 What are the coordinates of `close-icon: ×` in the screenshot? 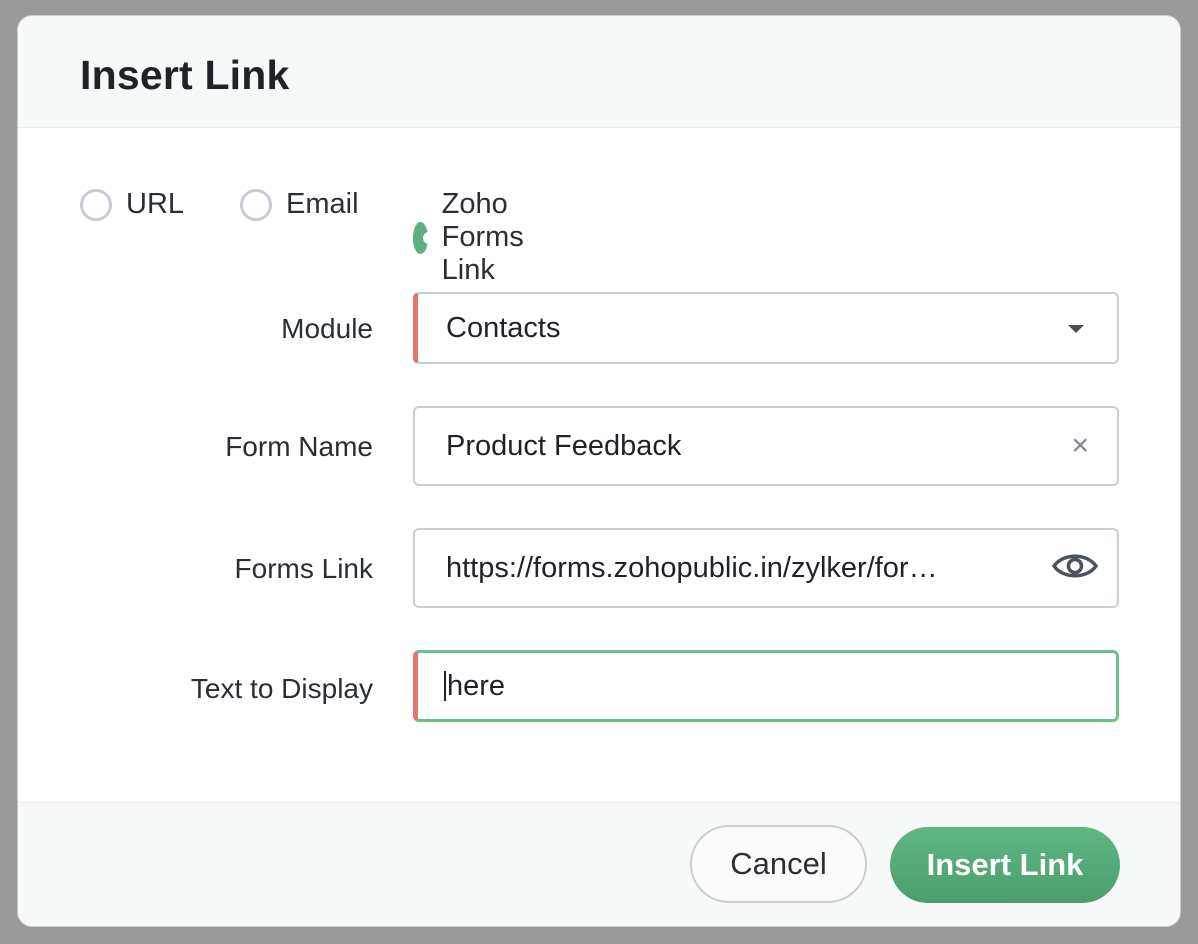 It's located at (1080, 446).